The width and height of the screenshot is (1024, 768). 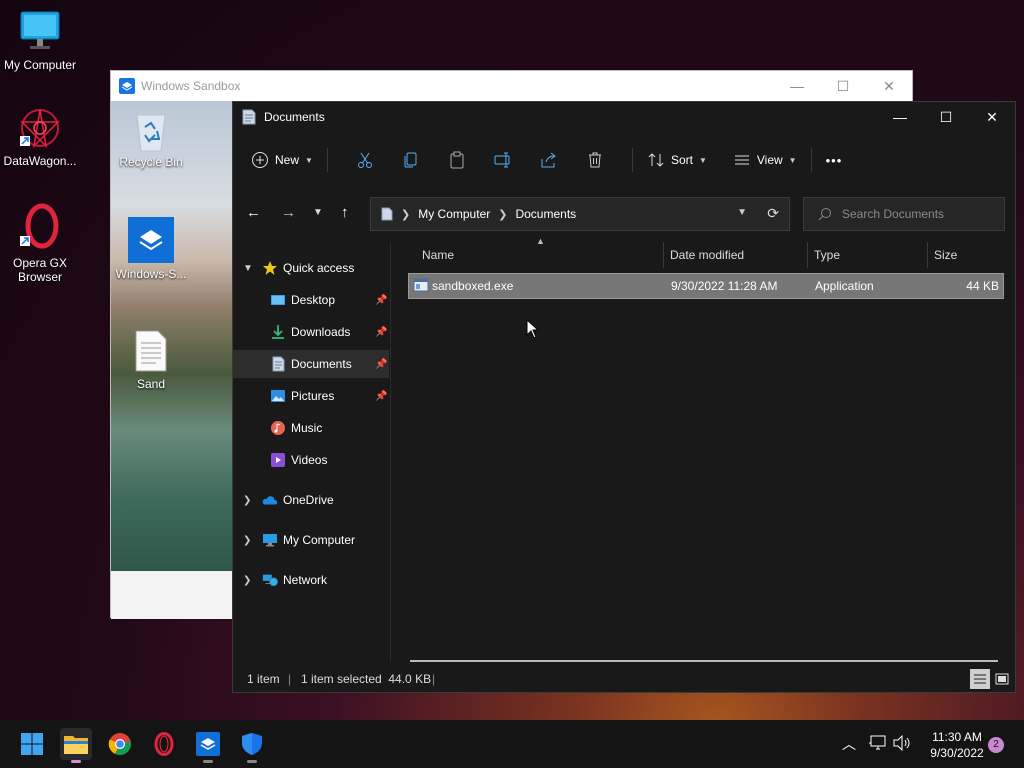 I want to click on show-hidden-icons-chevron-icon: ︿, so click(x=849, y=744).